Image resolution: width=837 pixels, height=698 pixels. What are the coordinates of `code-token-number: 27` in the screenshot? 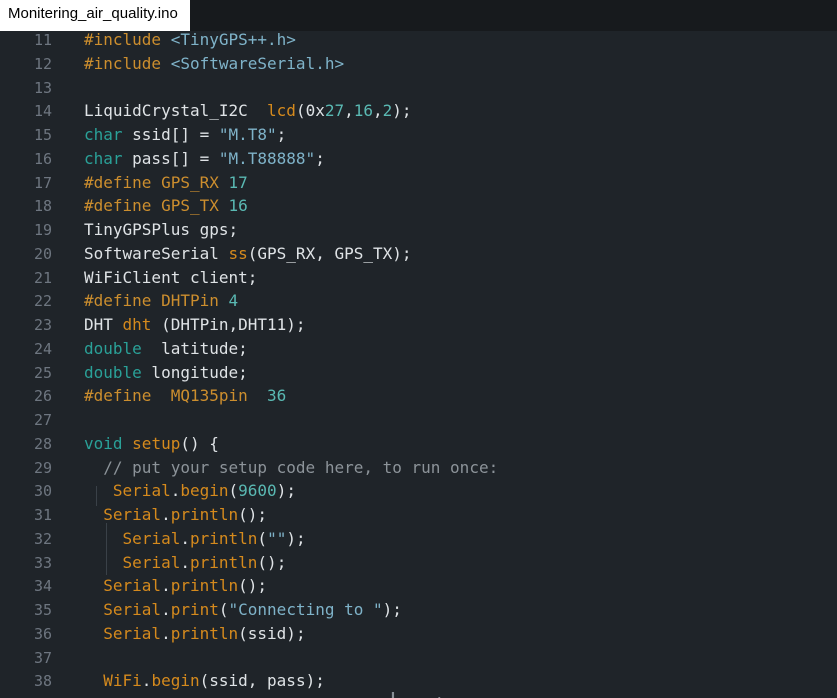 It's located at (334, 111).